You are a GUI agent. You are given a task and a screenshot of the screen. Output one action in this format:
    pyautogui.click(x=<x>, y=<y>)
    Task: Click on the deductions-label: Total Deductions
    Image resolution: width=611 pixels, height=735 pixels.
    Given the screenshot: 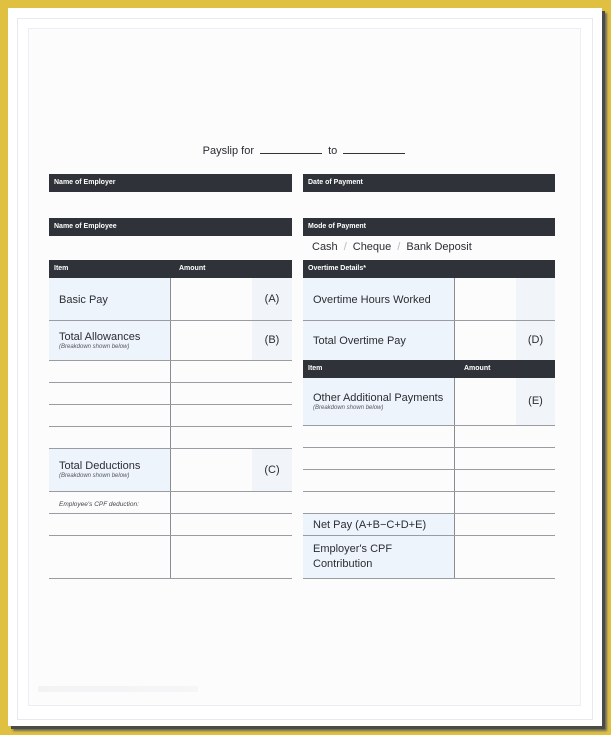 What is the action you would take?
    pyautogui.click(x=100, y=466)
    